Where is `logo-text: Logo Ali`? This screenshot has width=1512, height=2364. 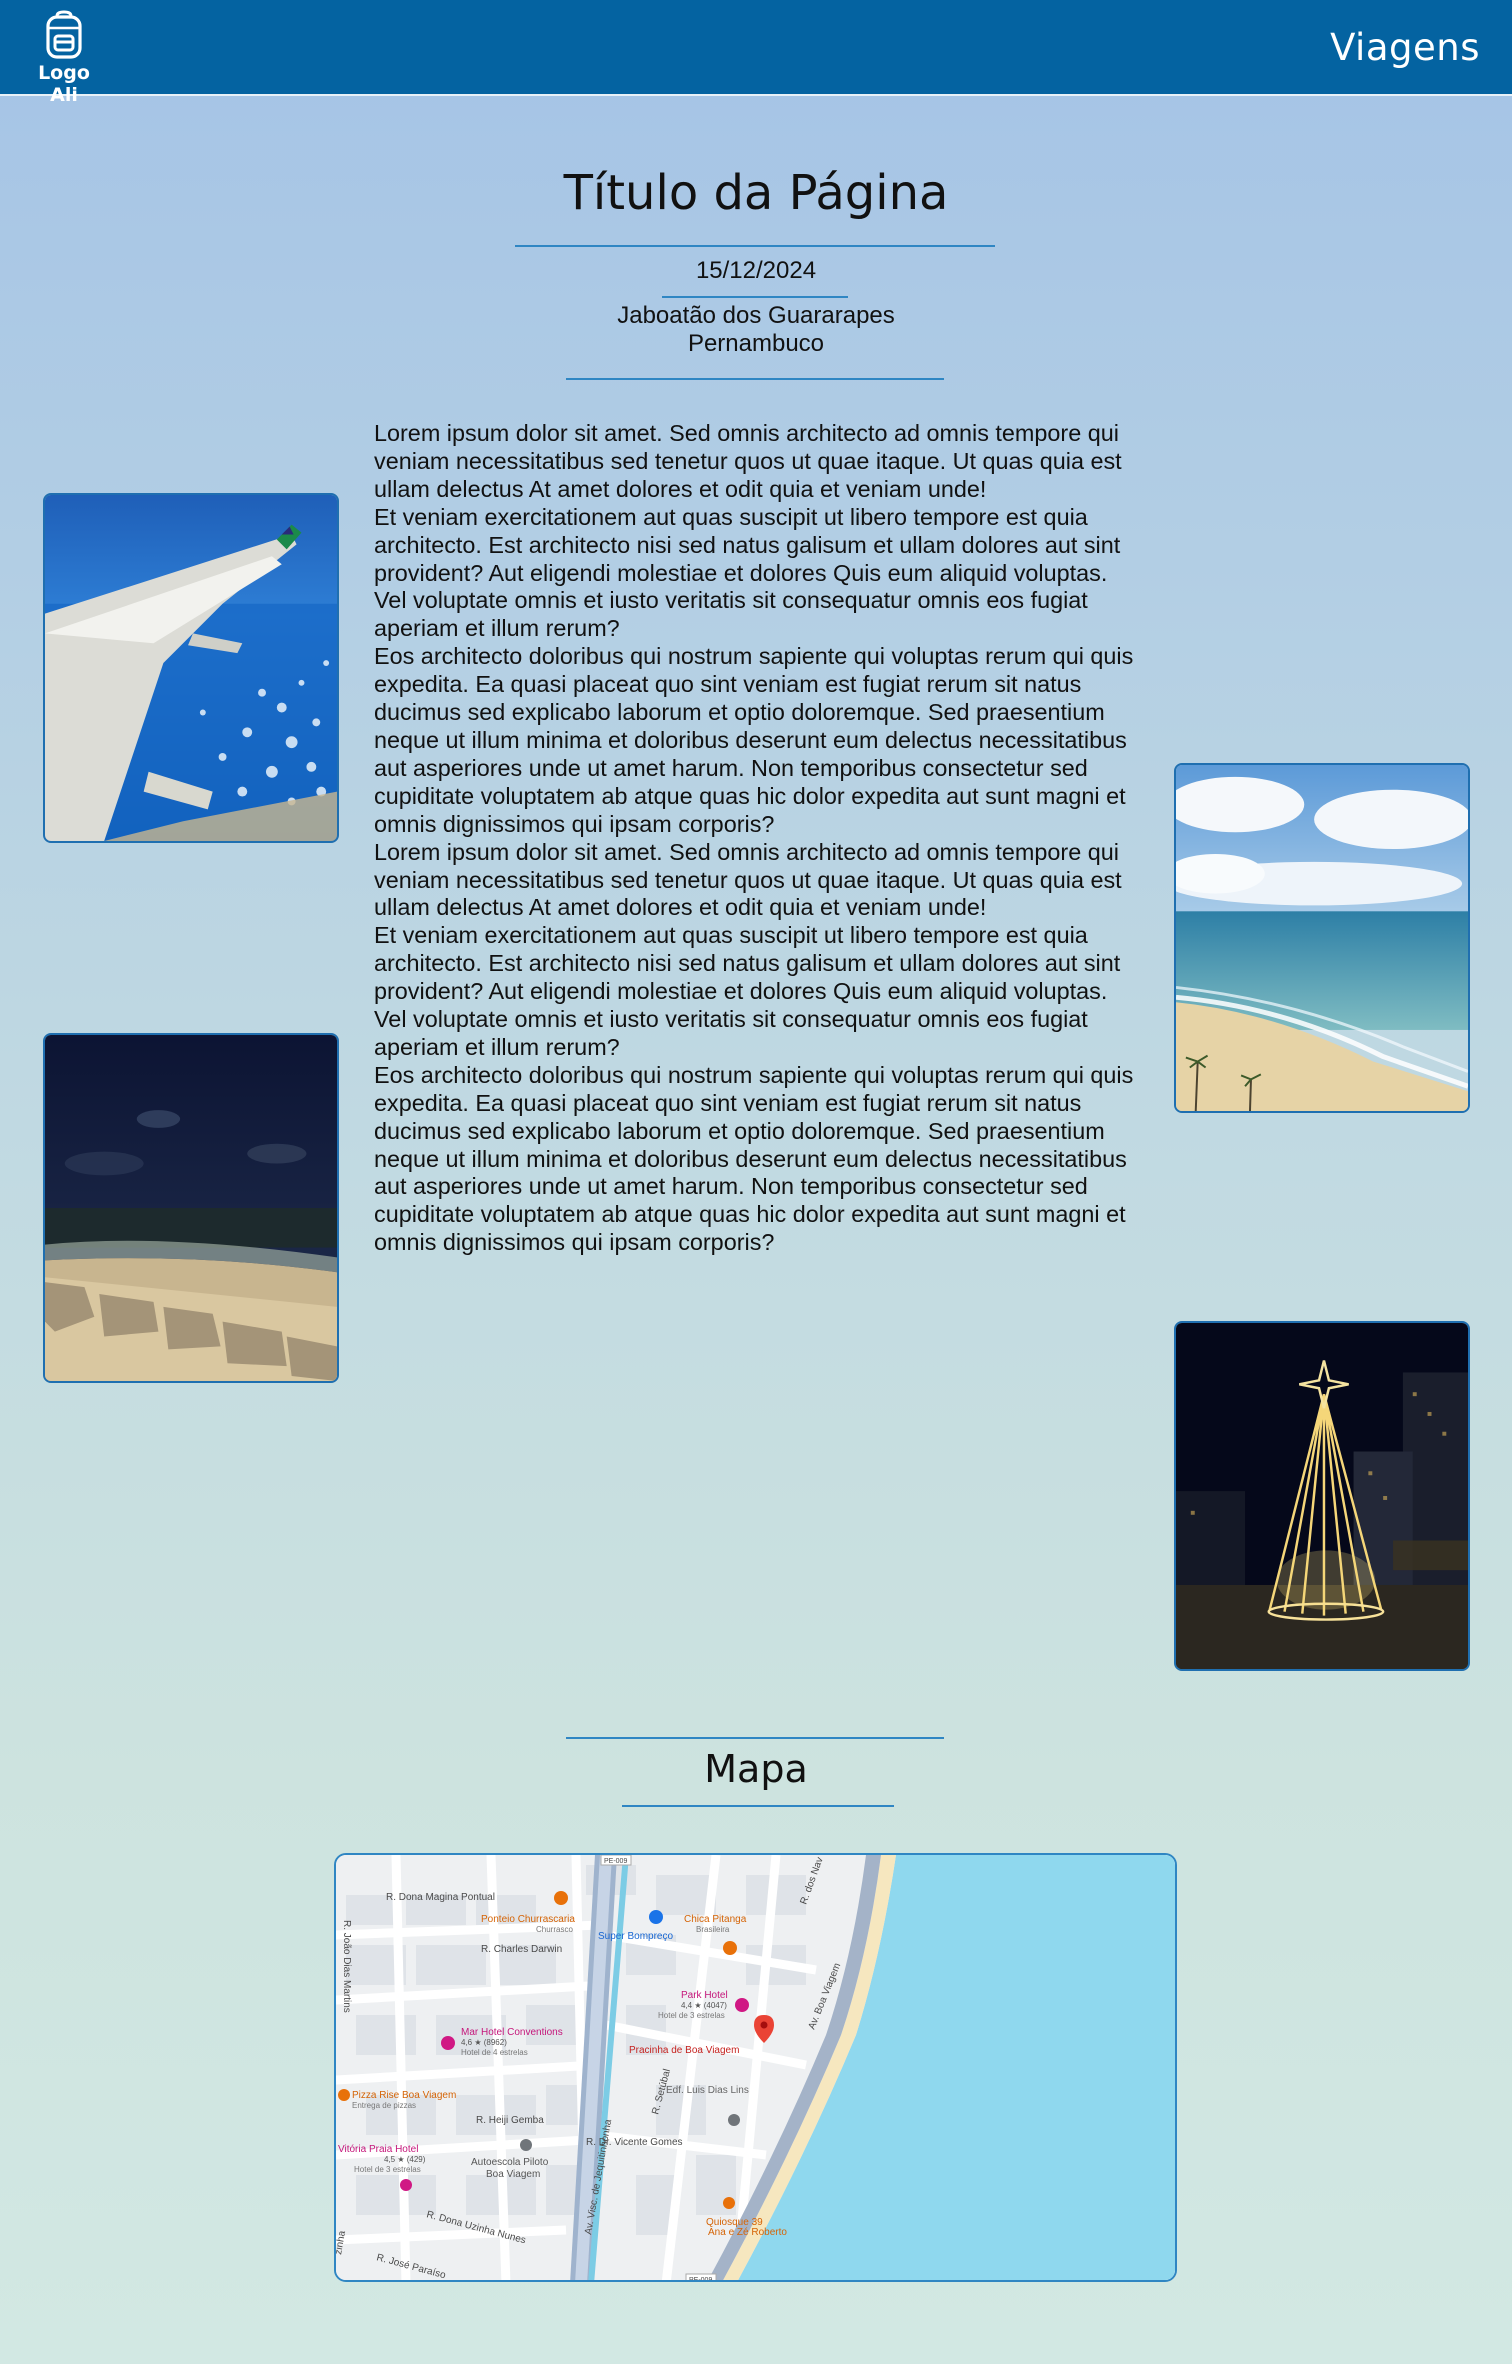
logo-text: Logo Ali is located at coordinates (64, 84).